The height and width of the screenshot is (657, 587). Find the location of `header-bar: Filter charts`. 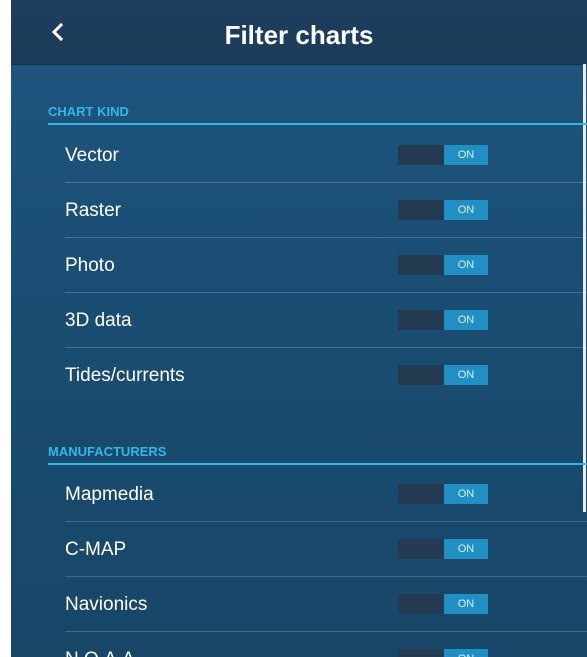

header-bar: Filter charts is located at coordinates (299, 32).